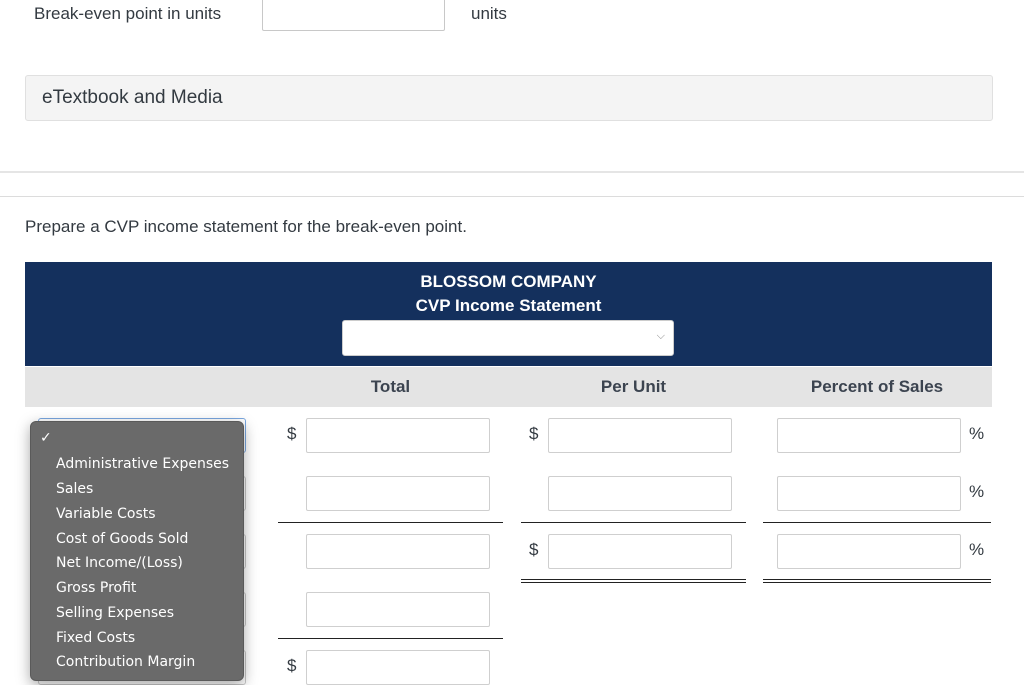  Describe the element at coordinates (660, 336) in the screenshot. I see `chevron-down-icon: ⌵` at that location.